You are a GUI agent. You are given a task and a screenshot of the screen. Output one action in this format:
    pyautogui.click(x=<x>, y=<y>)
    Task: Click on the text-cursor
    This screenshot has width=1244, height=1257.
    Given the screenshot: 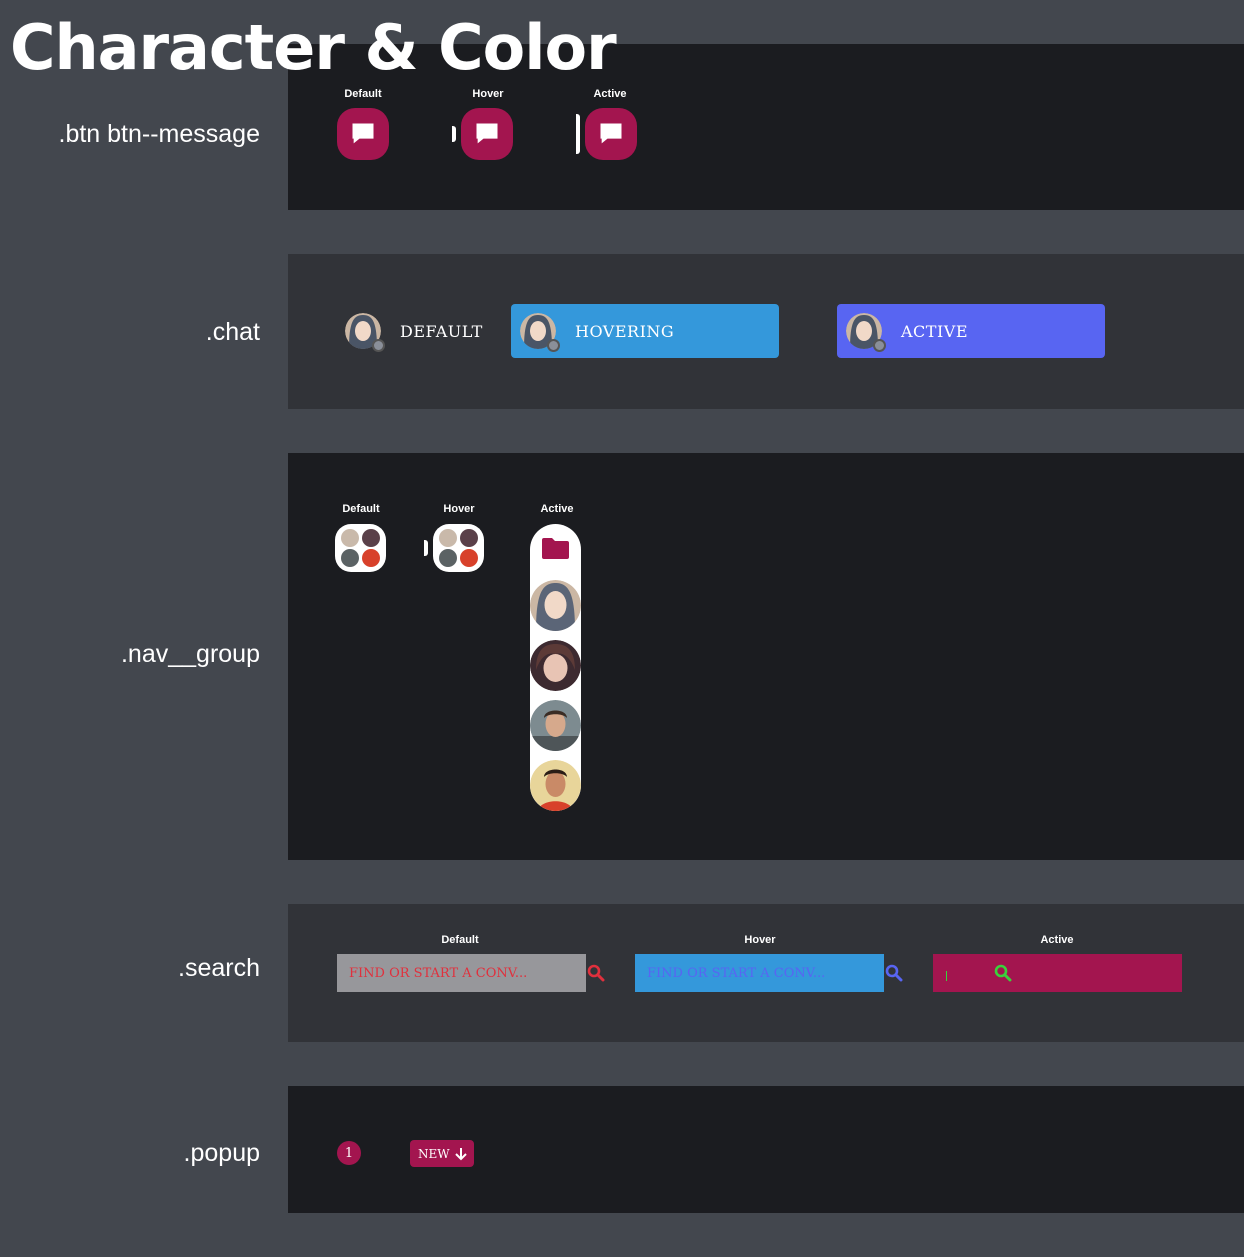 What is the action you would take?
    pyautogui.click(x=946, y=976)
    